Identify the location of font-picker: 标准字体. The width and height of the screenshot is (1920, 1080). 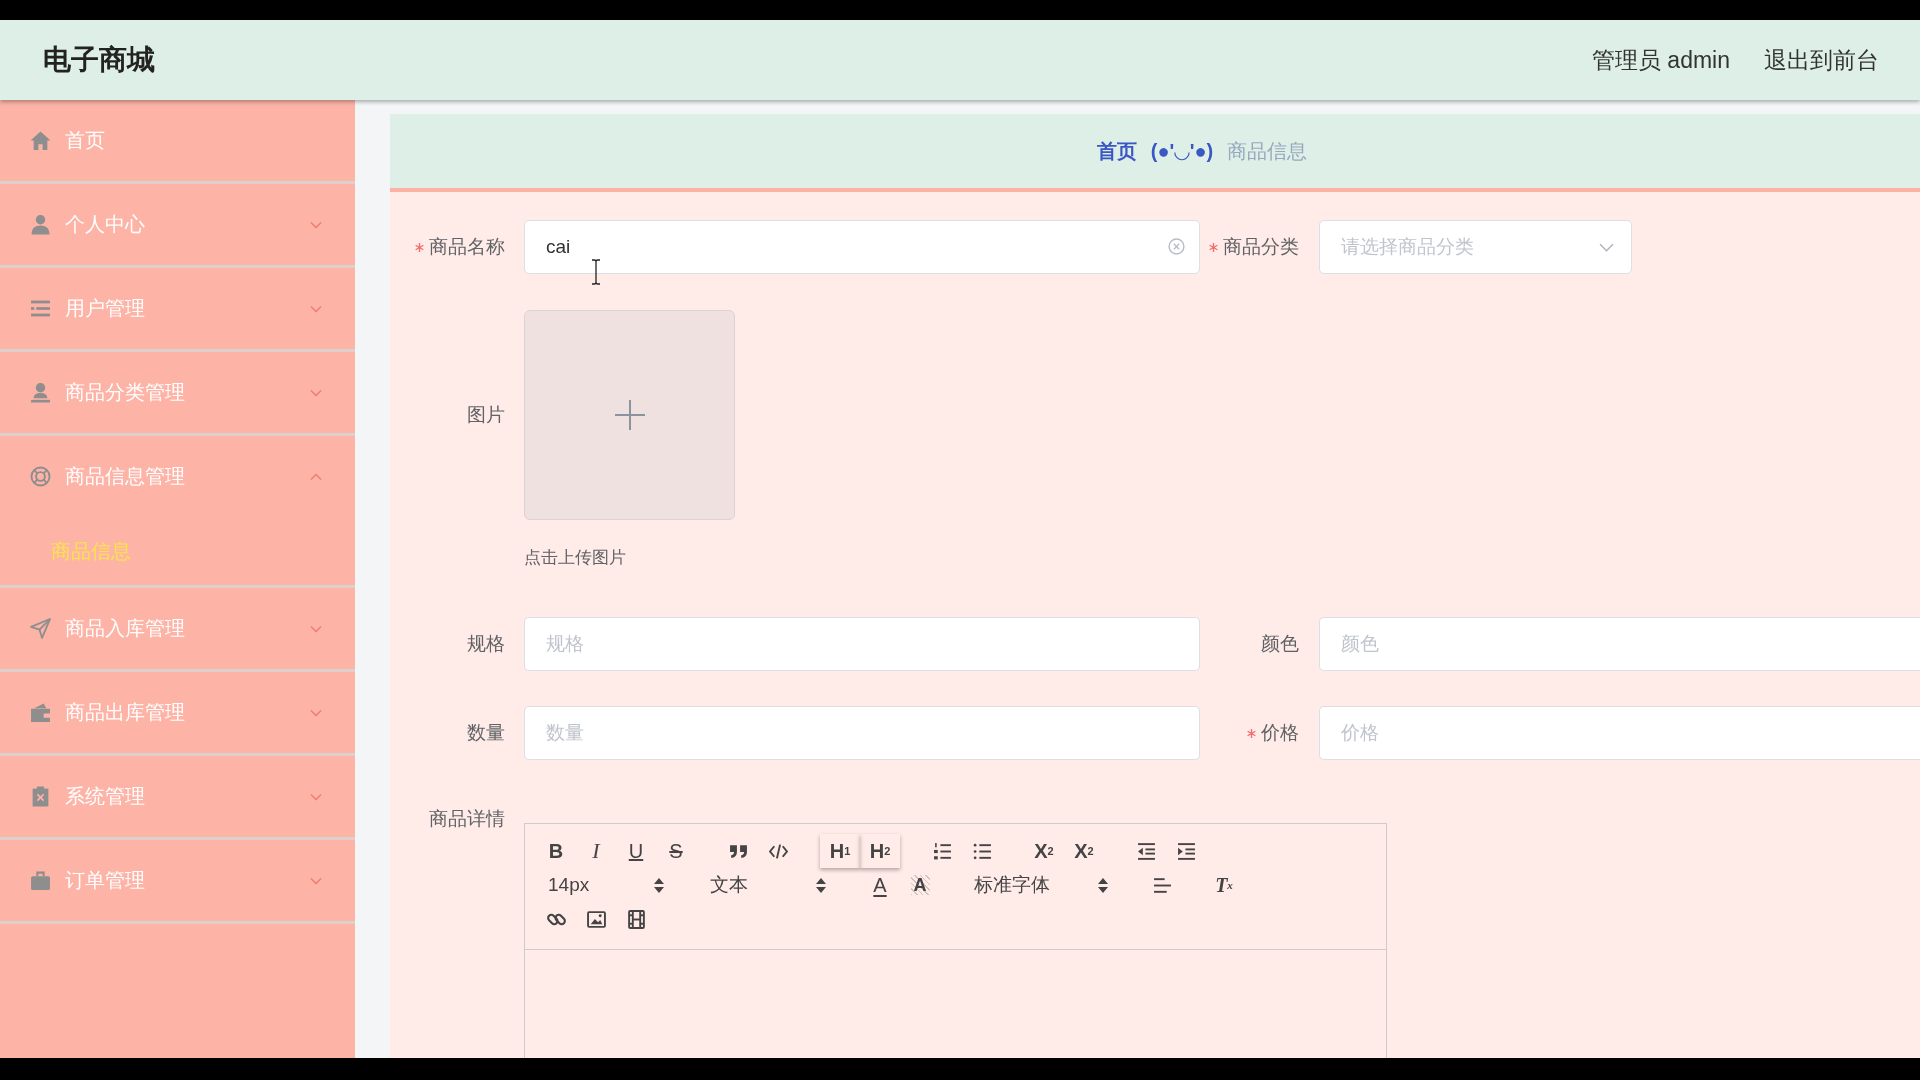
(1041, 885).